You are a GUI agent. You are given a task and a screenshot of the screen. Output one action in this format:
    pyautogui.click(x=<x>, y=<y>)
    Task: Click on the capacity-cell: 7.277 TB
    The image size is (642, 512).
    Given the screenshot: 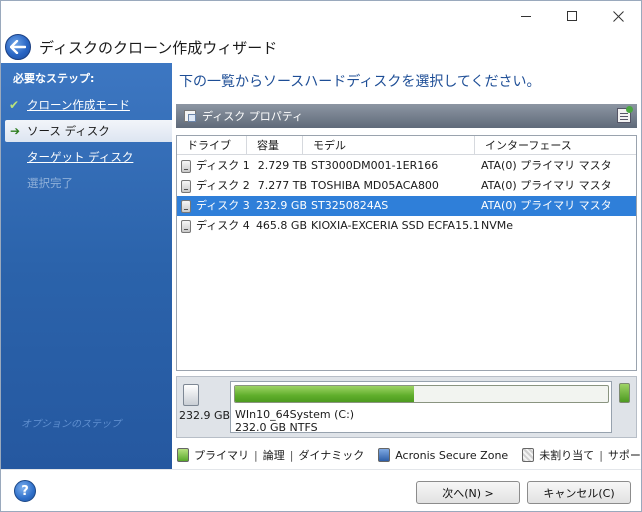 What is the action you would take?
    pyautogui.click(x=282, y=185)
    